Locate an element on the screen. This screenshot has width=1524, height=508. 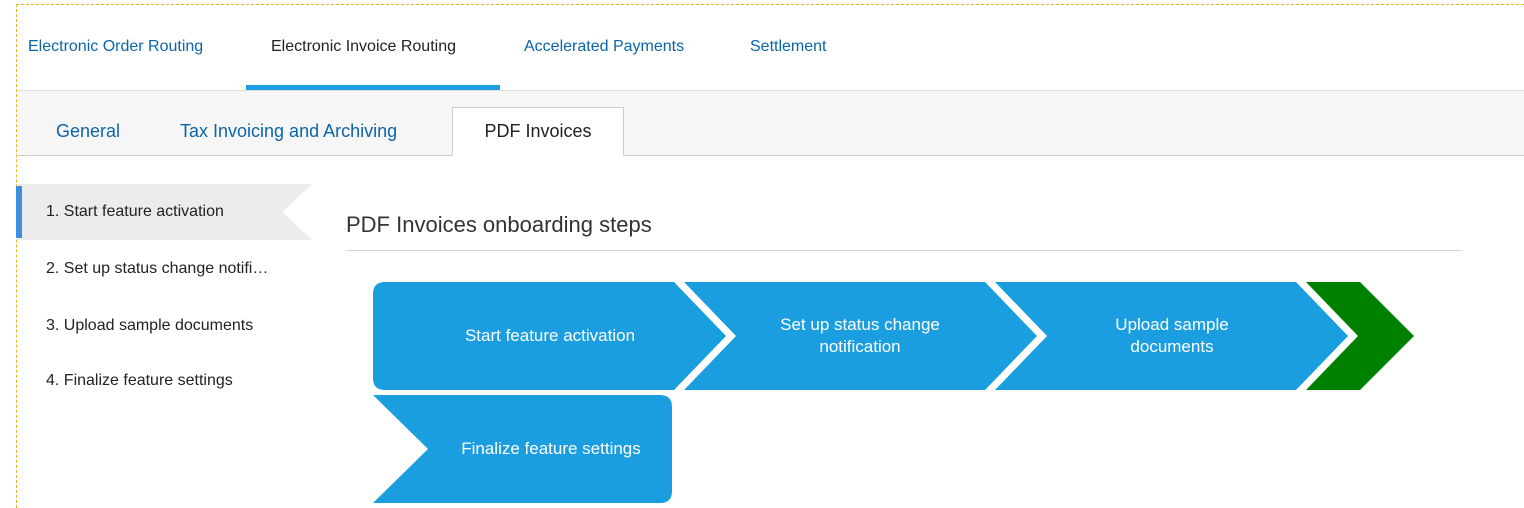
flow-label-start-feature-activation: Start feature activation is located at coordinates (550, 335).